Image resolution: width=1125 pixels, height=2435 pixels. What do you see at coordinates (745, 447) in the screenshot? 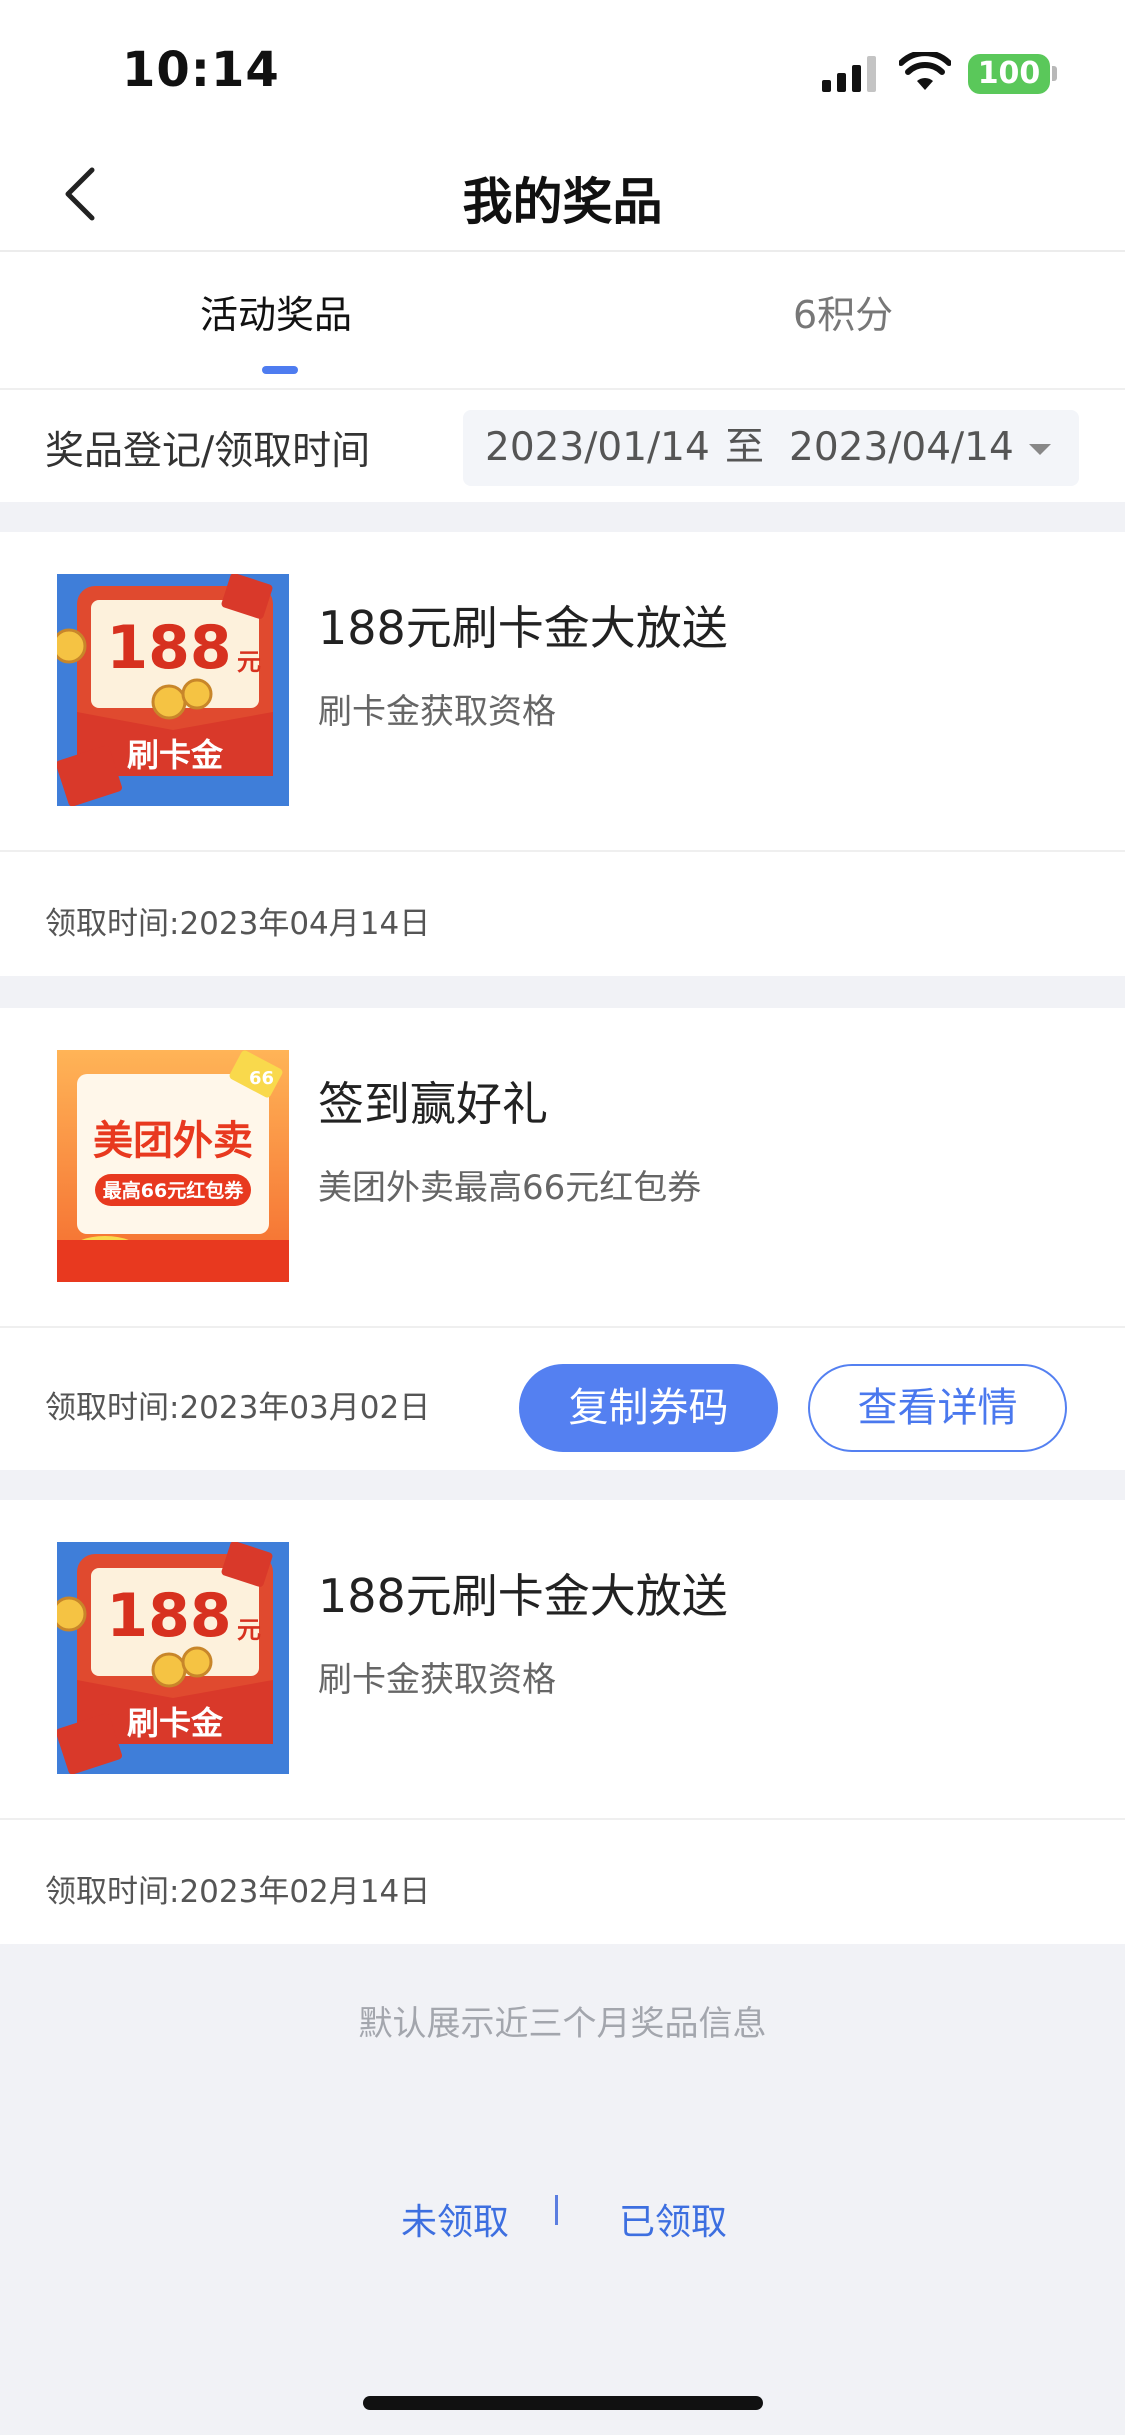
I see `date-separator: 至` at bounding box center [745, 447].